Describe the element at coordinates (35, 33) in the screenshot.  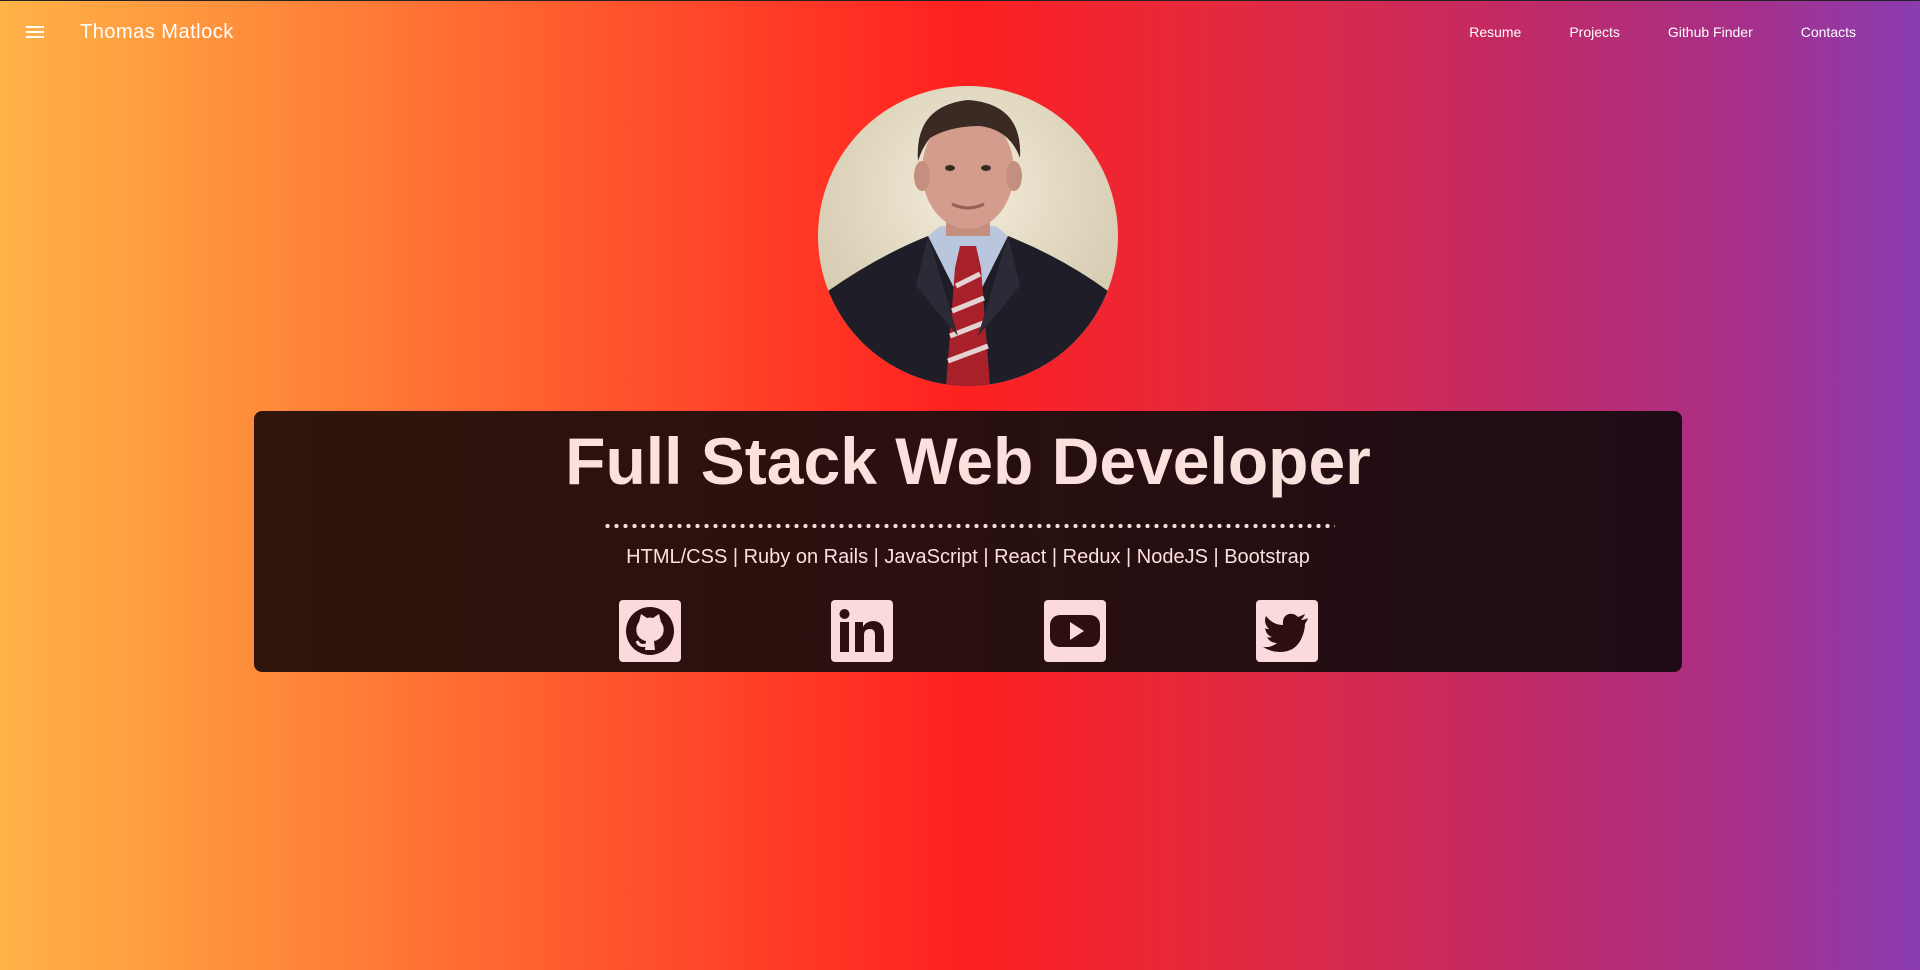
I see `hamburger-menu-icon` at that location.